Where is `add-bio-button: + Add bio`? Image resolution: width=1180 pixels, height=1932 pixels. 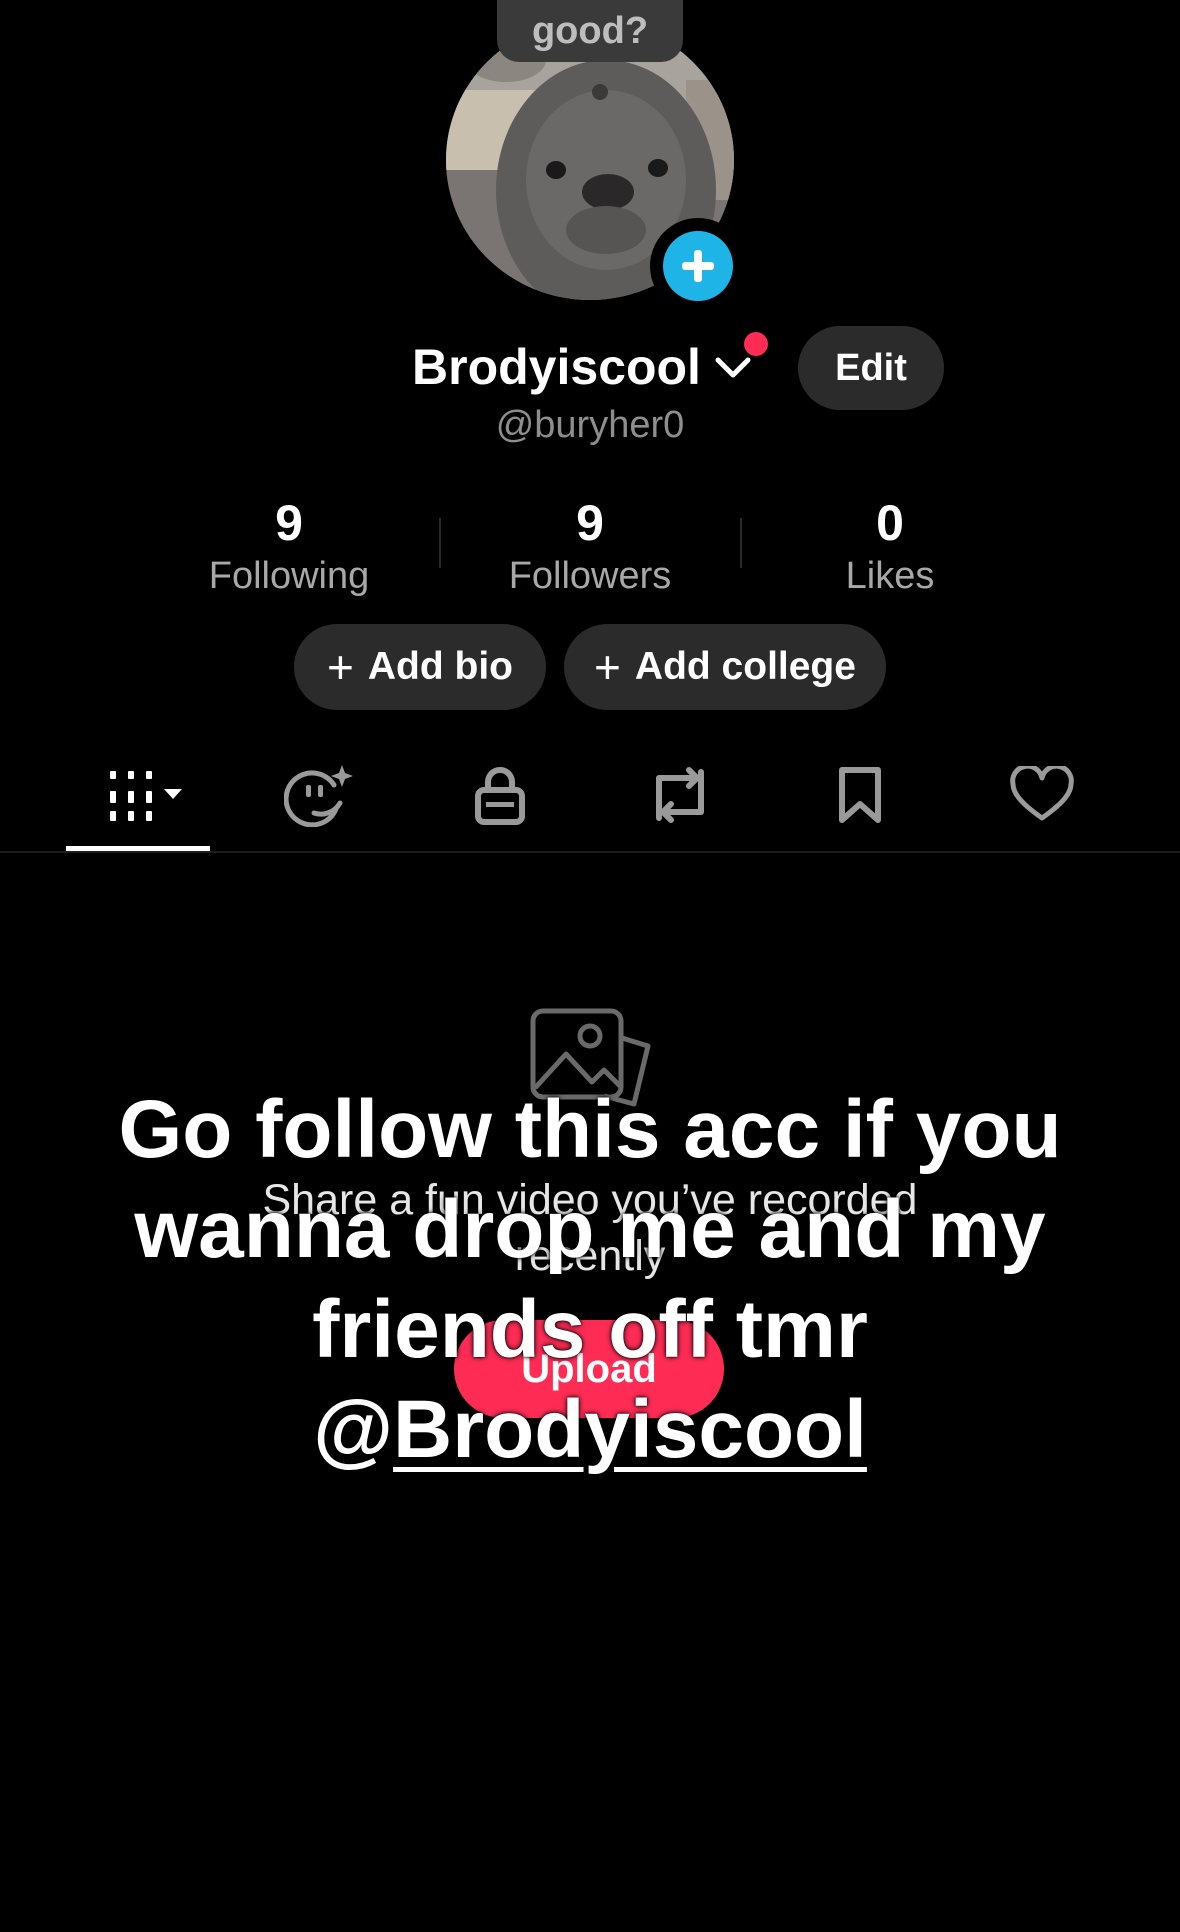 add-bio-button: + Add bio is located at coordinates (420, 667).